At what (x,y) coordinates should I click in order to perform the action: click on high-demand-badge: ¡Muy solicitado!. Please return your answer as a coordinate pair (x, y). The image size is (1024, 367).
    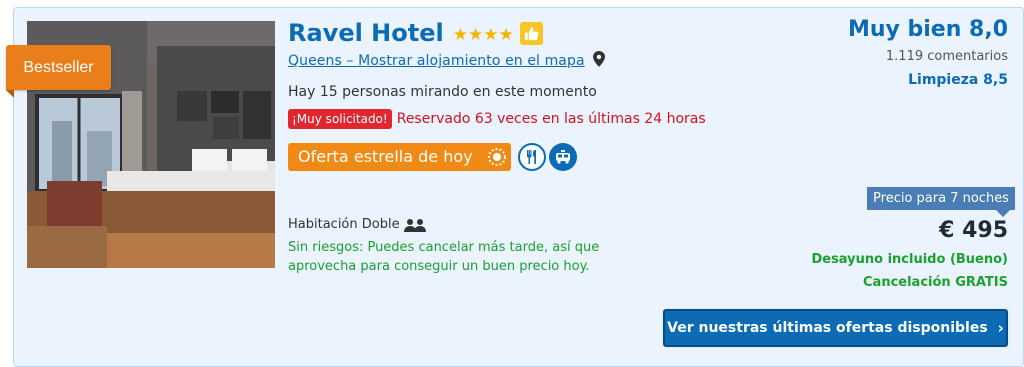
    Looking at the image, I should click on (340, 119).